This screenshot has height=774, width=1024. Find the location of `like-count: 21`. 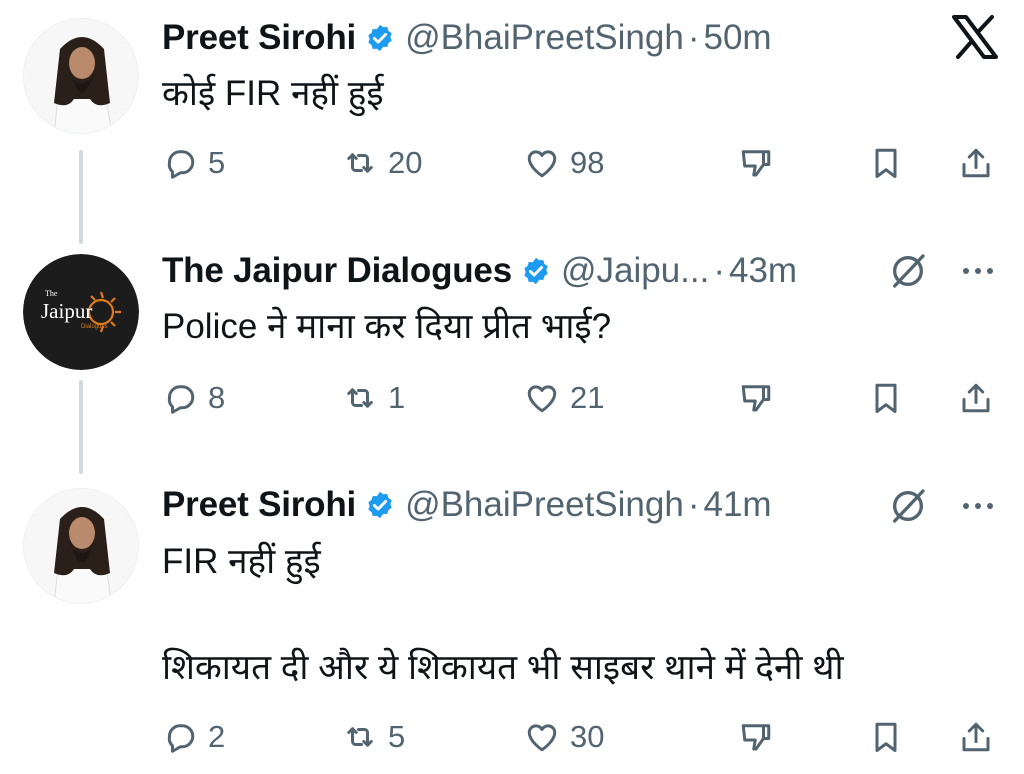

like-count: 21 is located at coordinates (587, 397).